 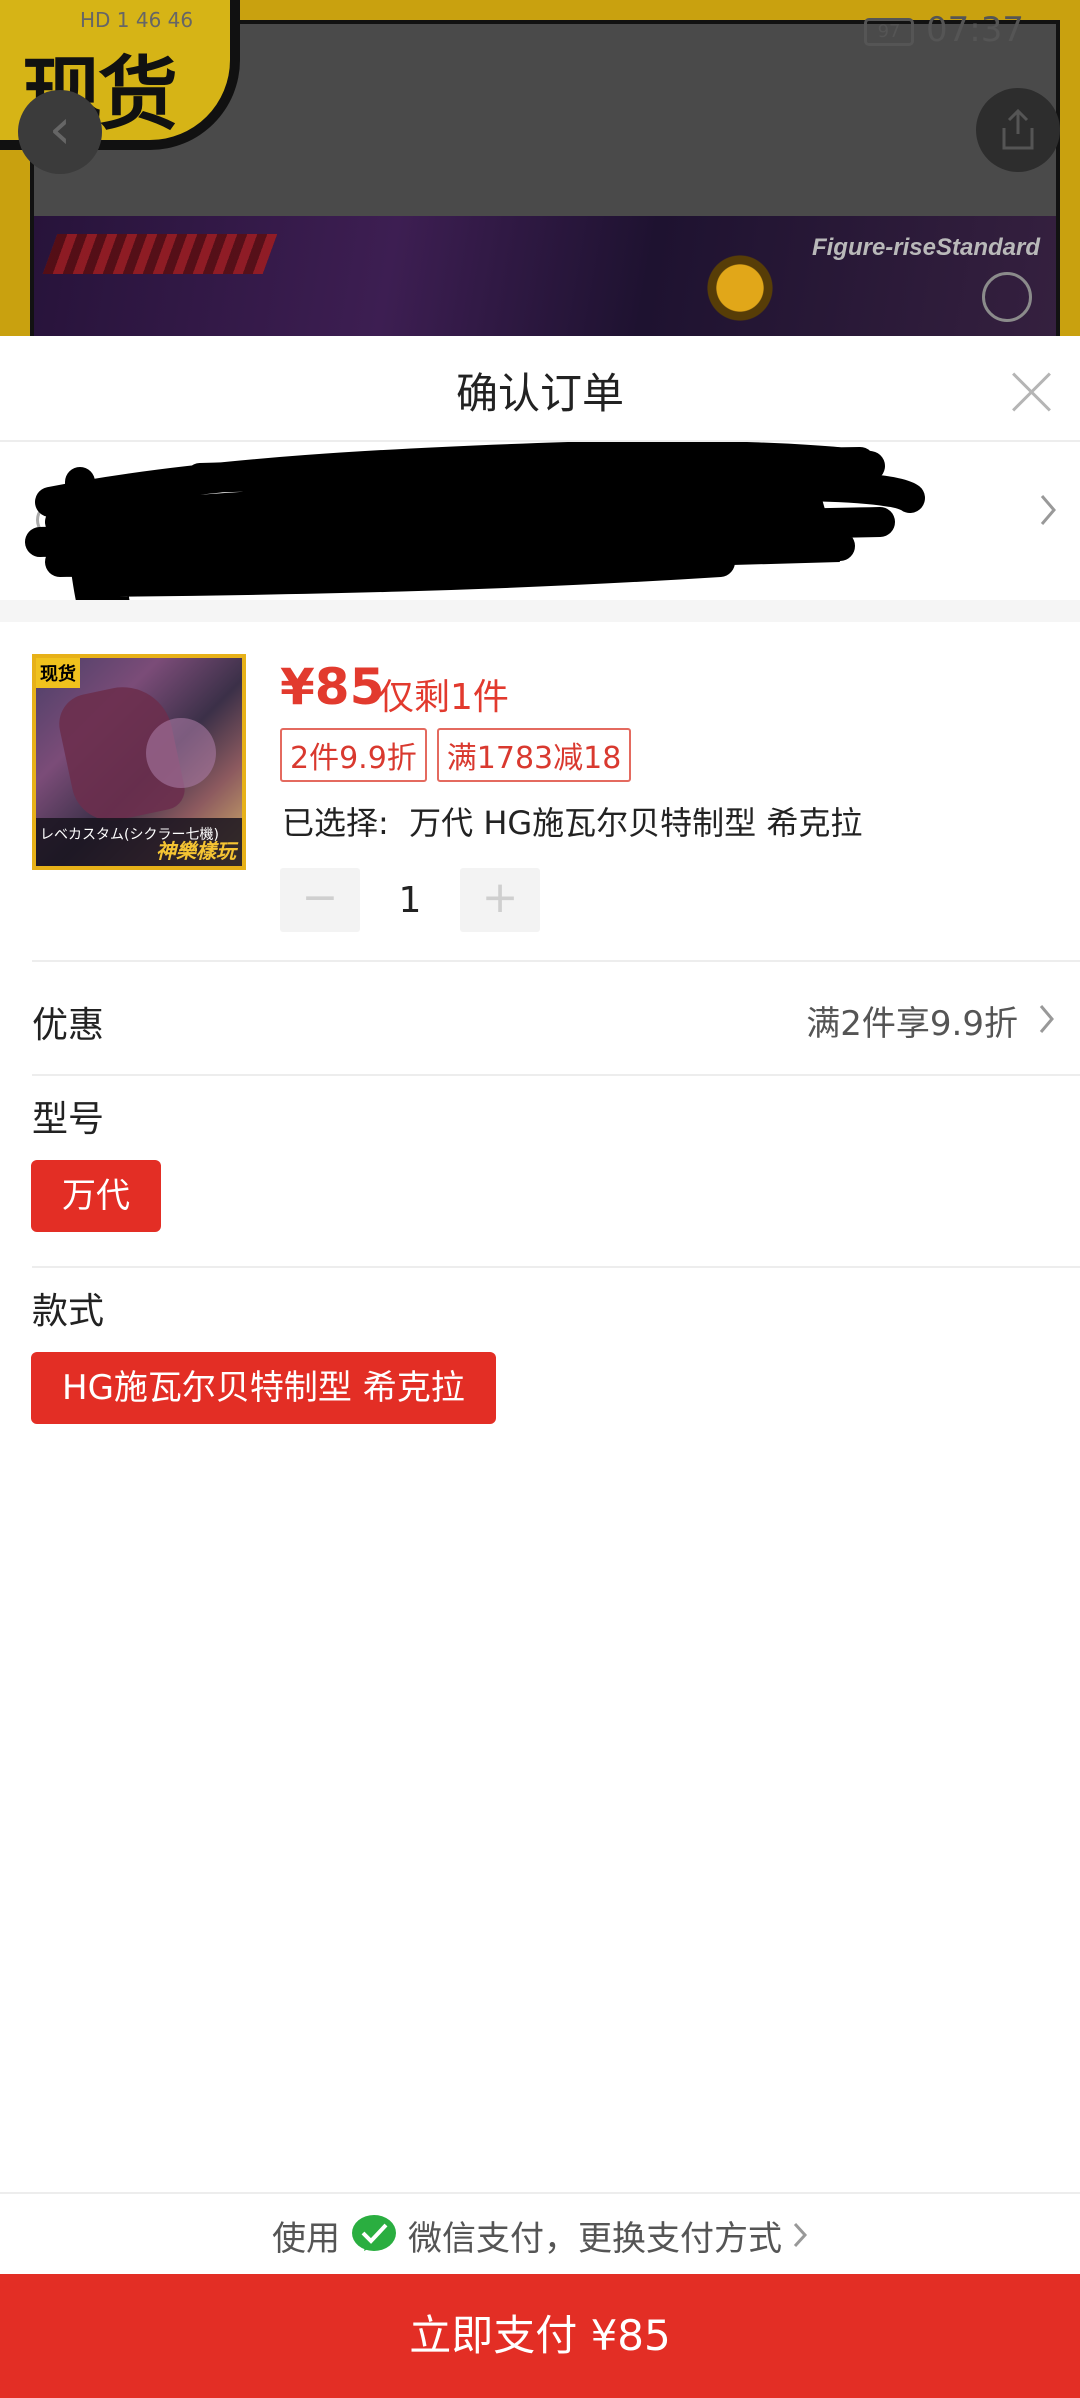 I want to click on discount-value: 满2件享9.9折, so click(x=912, y=1020).